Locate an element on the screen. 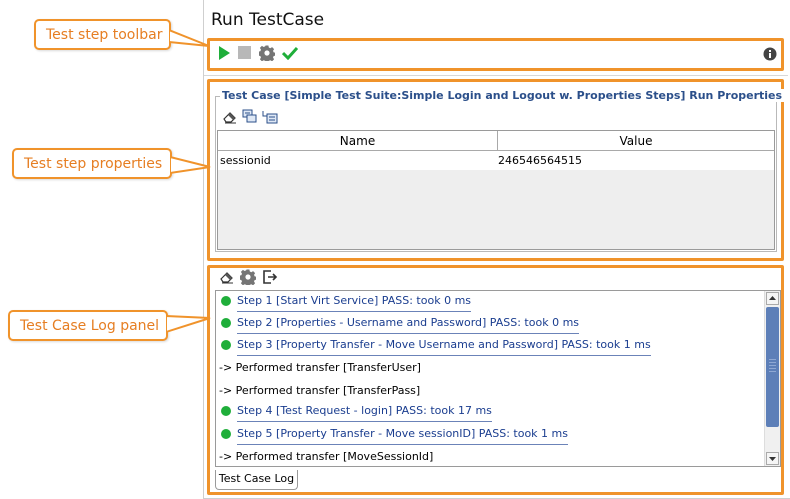  table-row: sessionid 246546564515 is located at coordinates (496, 160).